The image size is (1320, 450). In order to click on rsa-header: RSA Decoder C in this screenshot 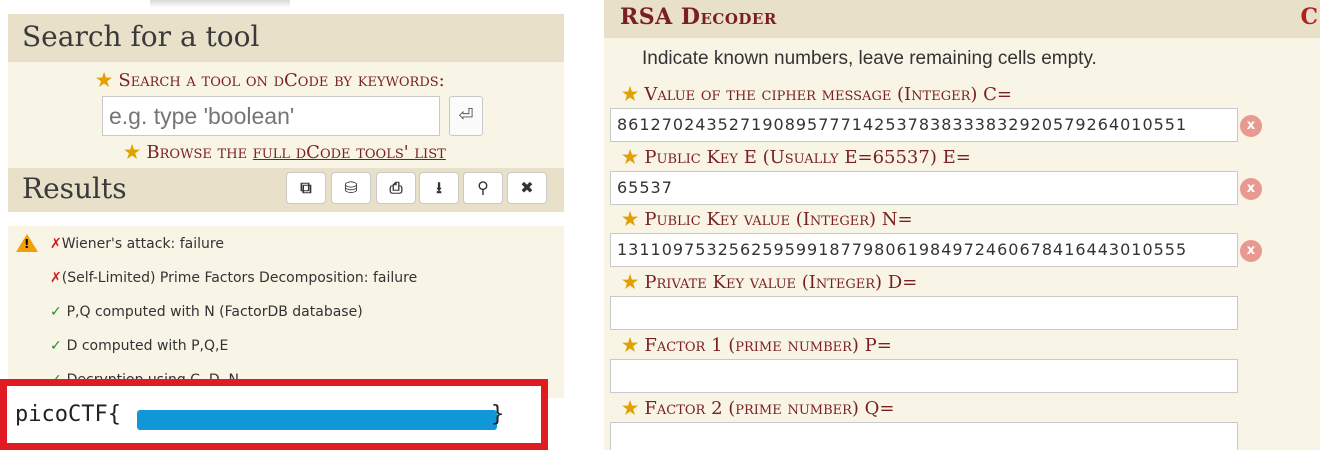, I will do `click(962, 19)`.